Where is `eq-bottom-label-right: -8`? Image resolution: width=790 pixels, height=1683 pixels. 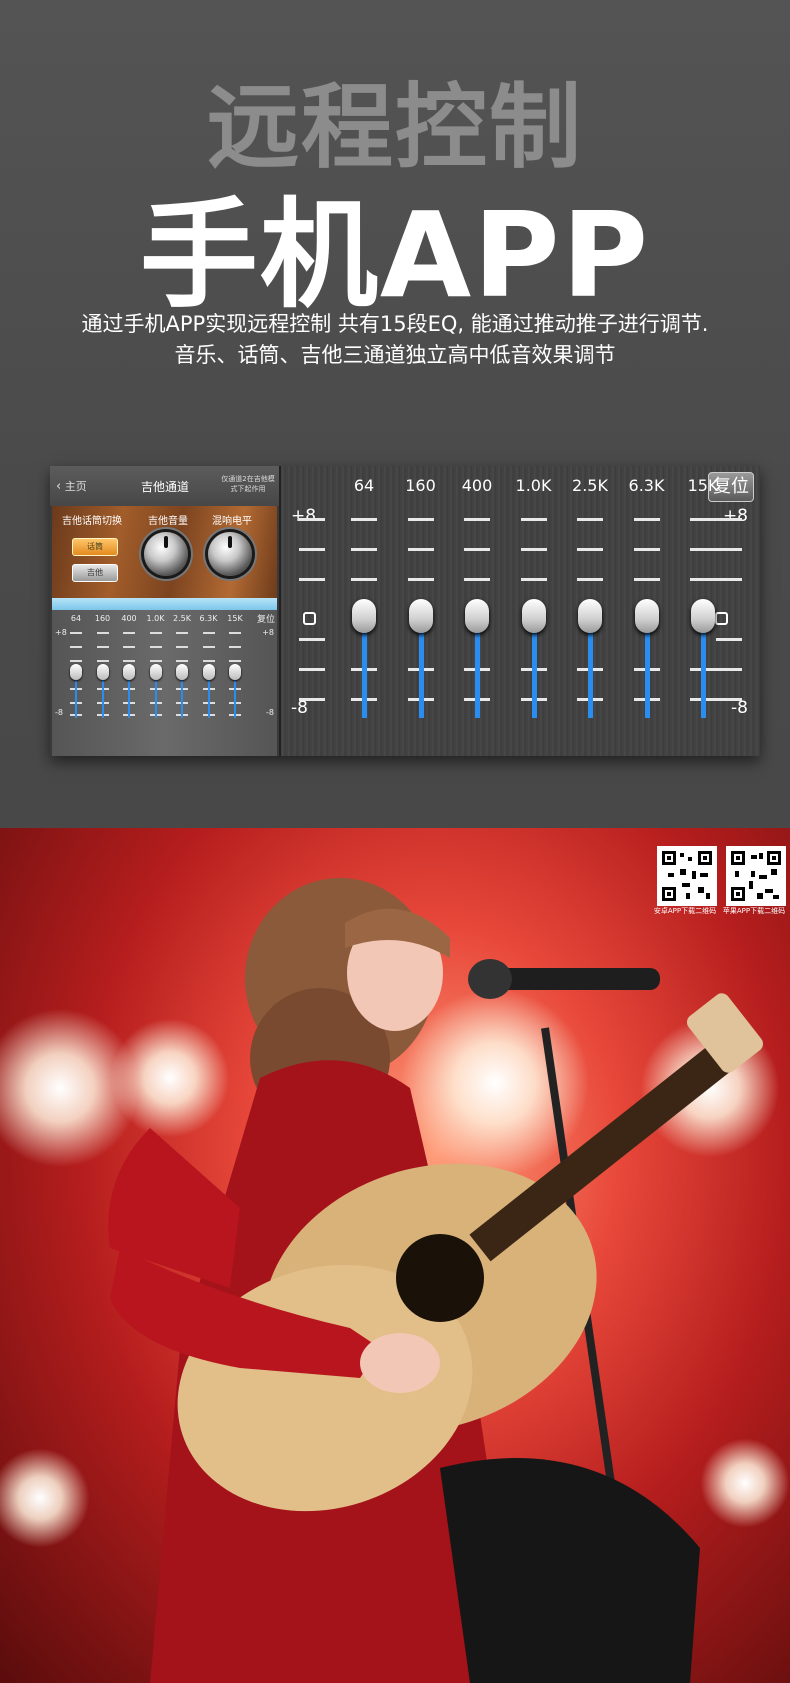
eq-bottom-label-right: -8 is located at coordinates (739, 708).